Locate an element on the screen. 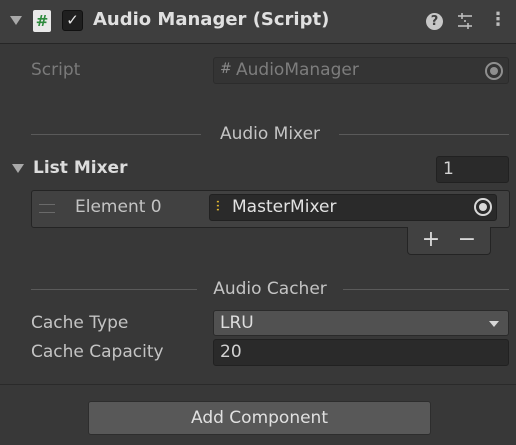 The width and height of the screenshot is (516, 445). component-title: Audio Manager (Script) is located at coordinates (211, 19).